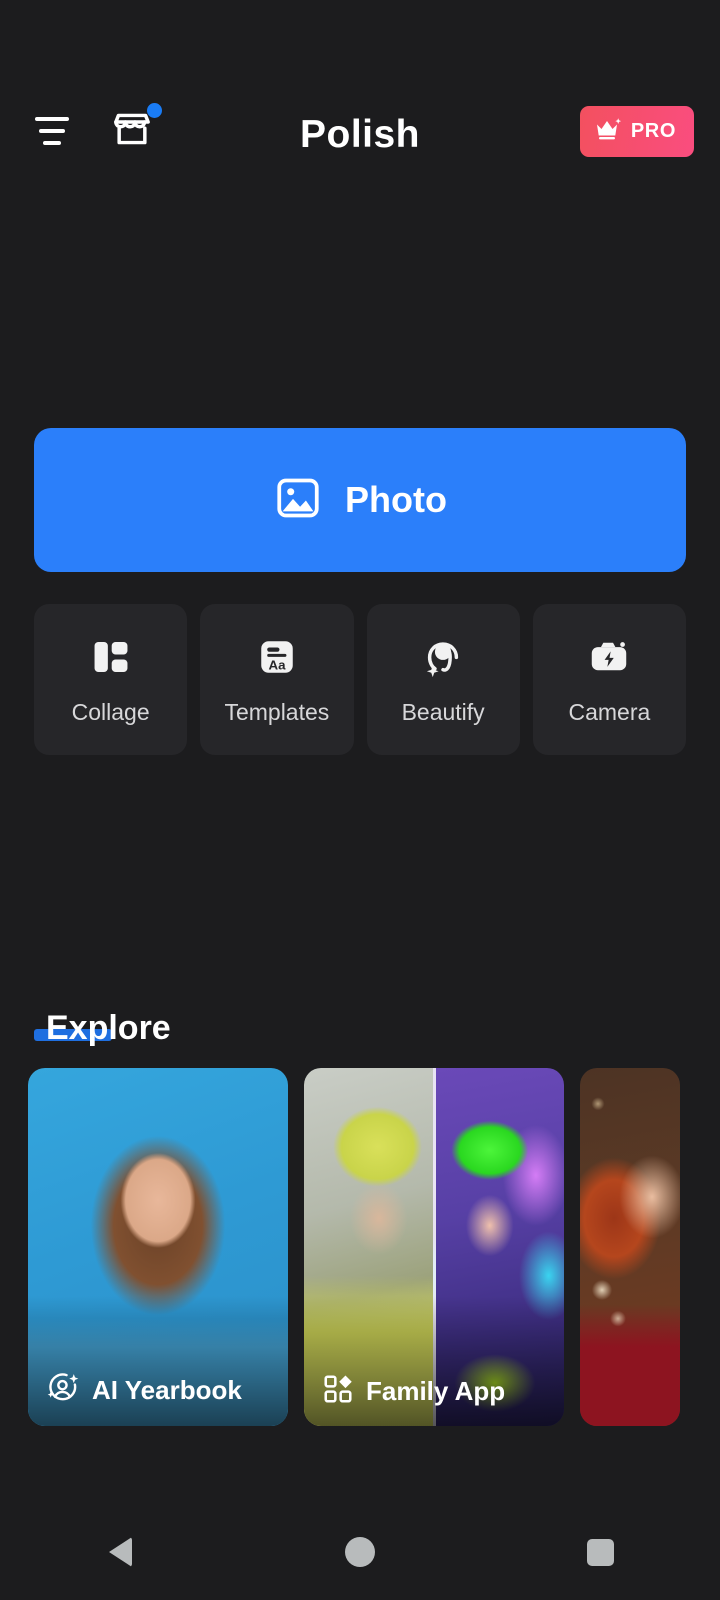 The height and width of the screenshot is (1600, 720). I want to click on grid-diamond-icon, so click(338, 1391).